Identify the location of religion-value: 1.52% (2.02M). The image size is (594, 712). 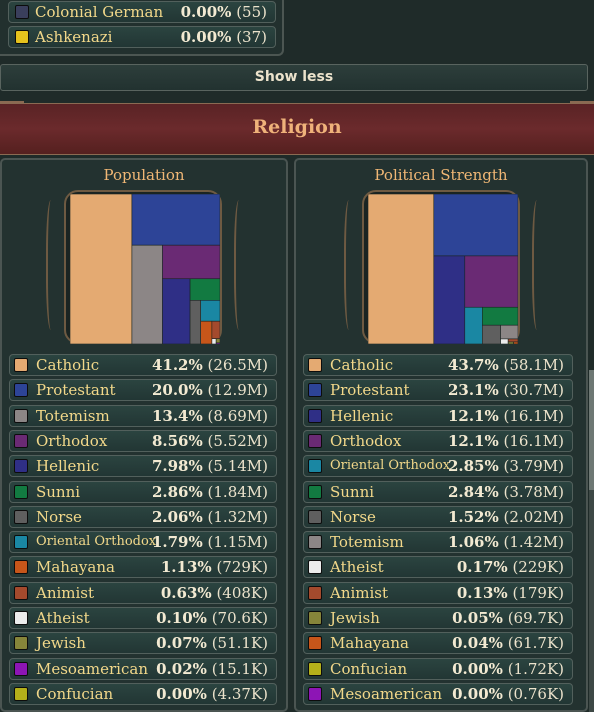
(505, 516).